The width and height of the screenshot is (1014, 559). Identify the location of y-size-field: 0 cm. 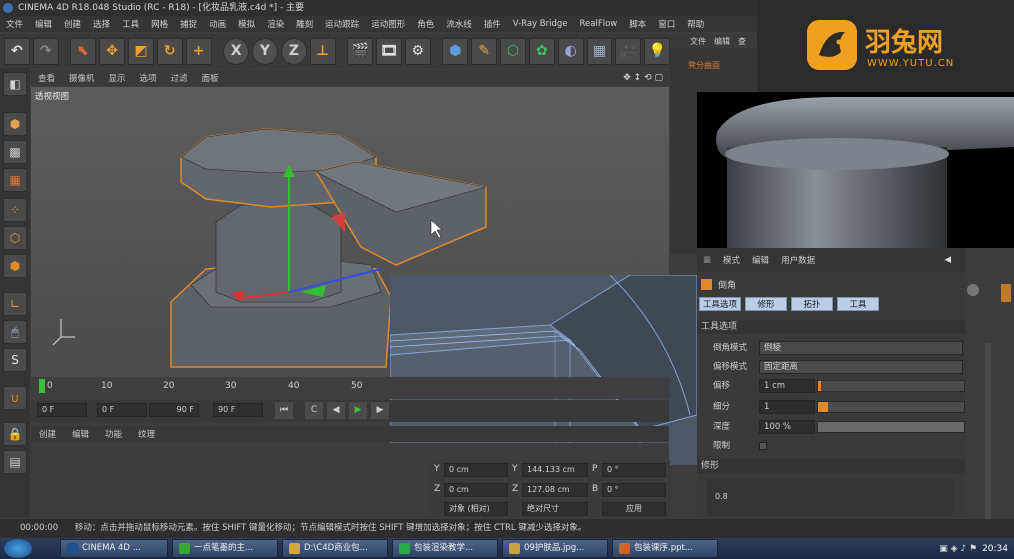
(476, 470).